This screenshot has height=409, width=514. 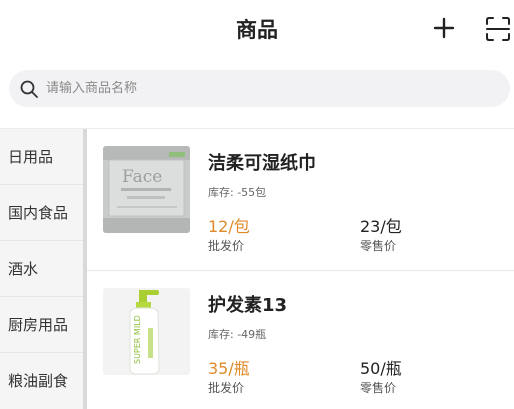 I want to click on search-bar, so click(x=259, y=88).